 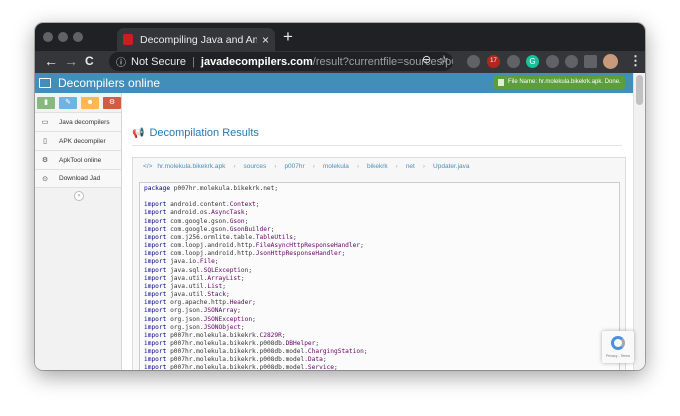 What do you see at coordinates (451, 166) in the screenshot?
I see `breadcrumb-item: Updater.java` at bounding box center [451, 166].